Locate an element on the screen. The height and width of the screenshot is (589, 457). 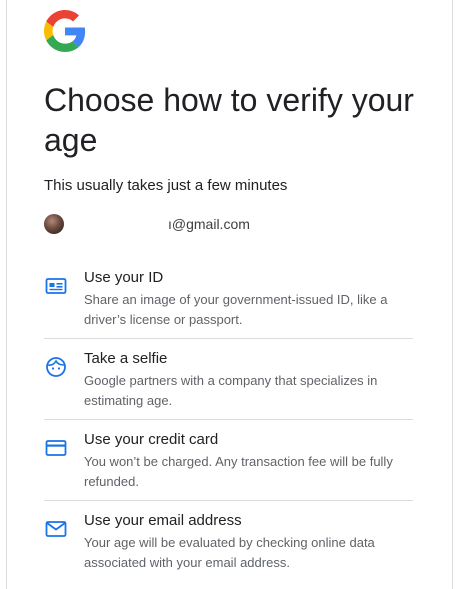
account-chip: ı@gmail.com is located at coordinates (234, 224).